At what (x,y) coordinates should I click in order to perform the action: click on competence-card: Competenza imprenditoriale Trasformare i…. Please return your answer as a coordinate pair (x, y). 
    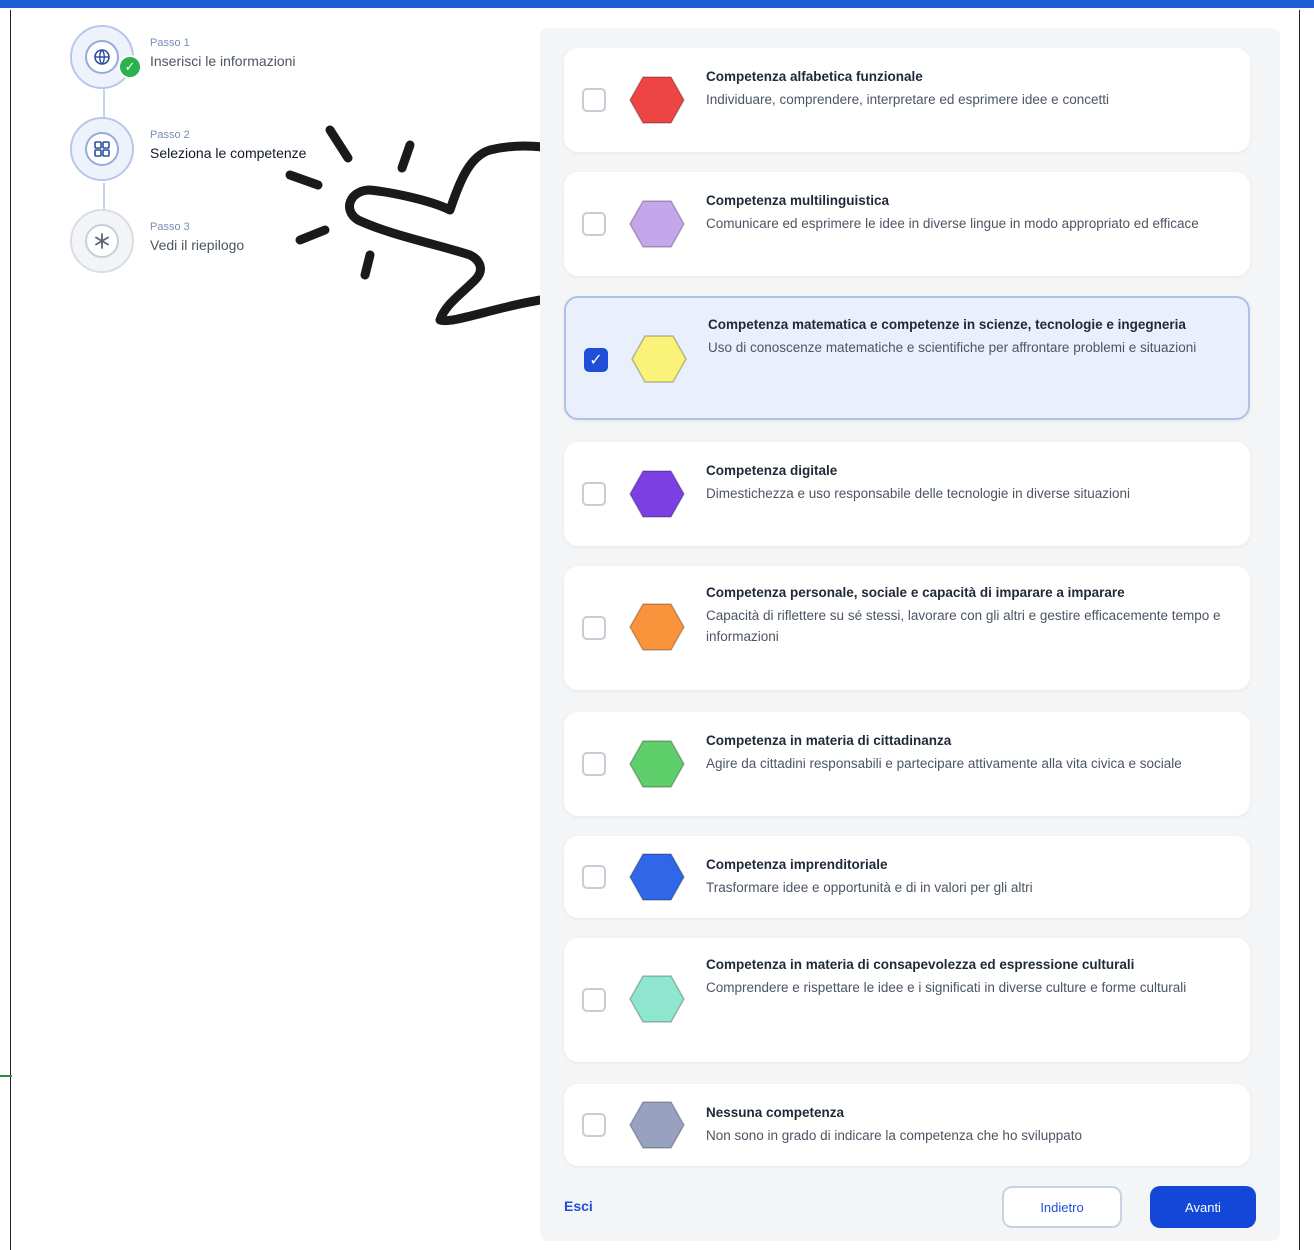
    Looking at the image, I should click on (907, 877).